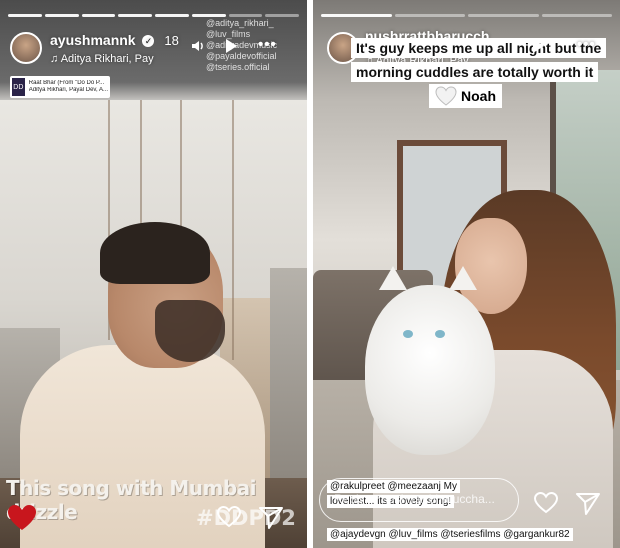  Describe the element at coordinates (22, 517) in the screenshot. I see `red-heart-emoji` at that location.